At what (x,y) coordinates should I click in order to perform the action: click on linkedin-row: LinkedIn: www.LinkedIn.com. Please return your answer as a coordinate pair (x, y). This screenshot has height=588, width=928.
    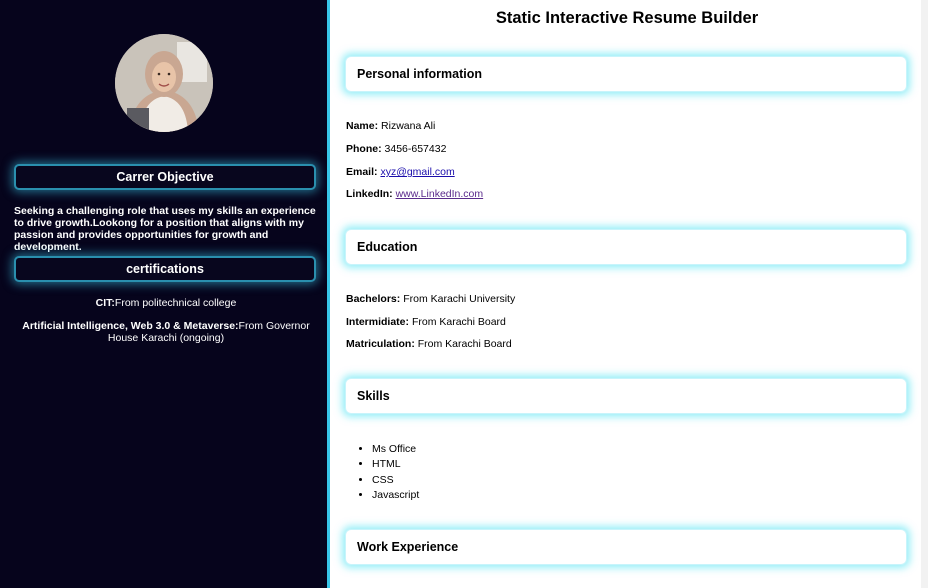
    Looking at the image, I should click on (414, 194).